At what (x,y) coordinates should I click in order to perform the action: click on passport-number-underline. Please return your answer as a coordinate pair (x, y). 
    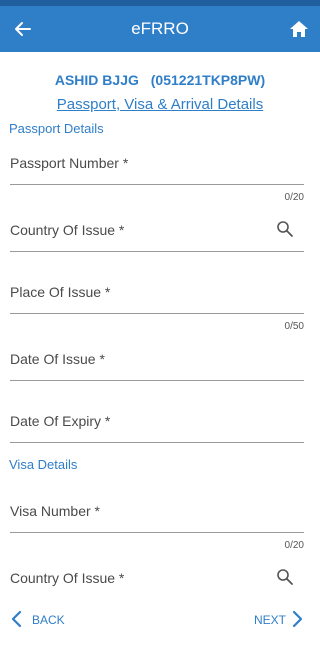
    Looking at the image, I should click on (157, 184).